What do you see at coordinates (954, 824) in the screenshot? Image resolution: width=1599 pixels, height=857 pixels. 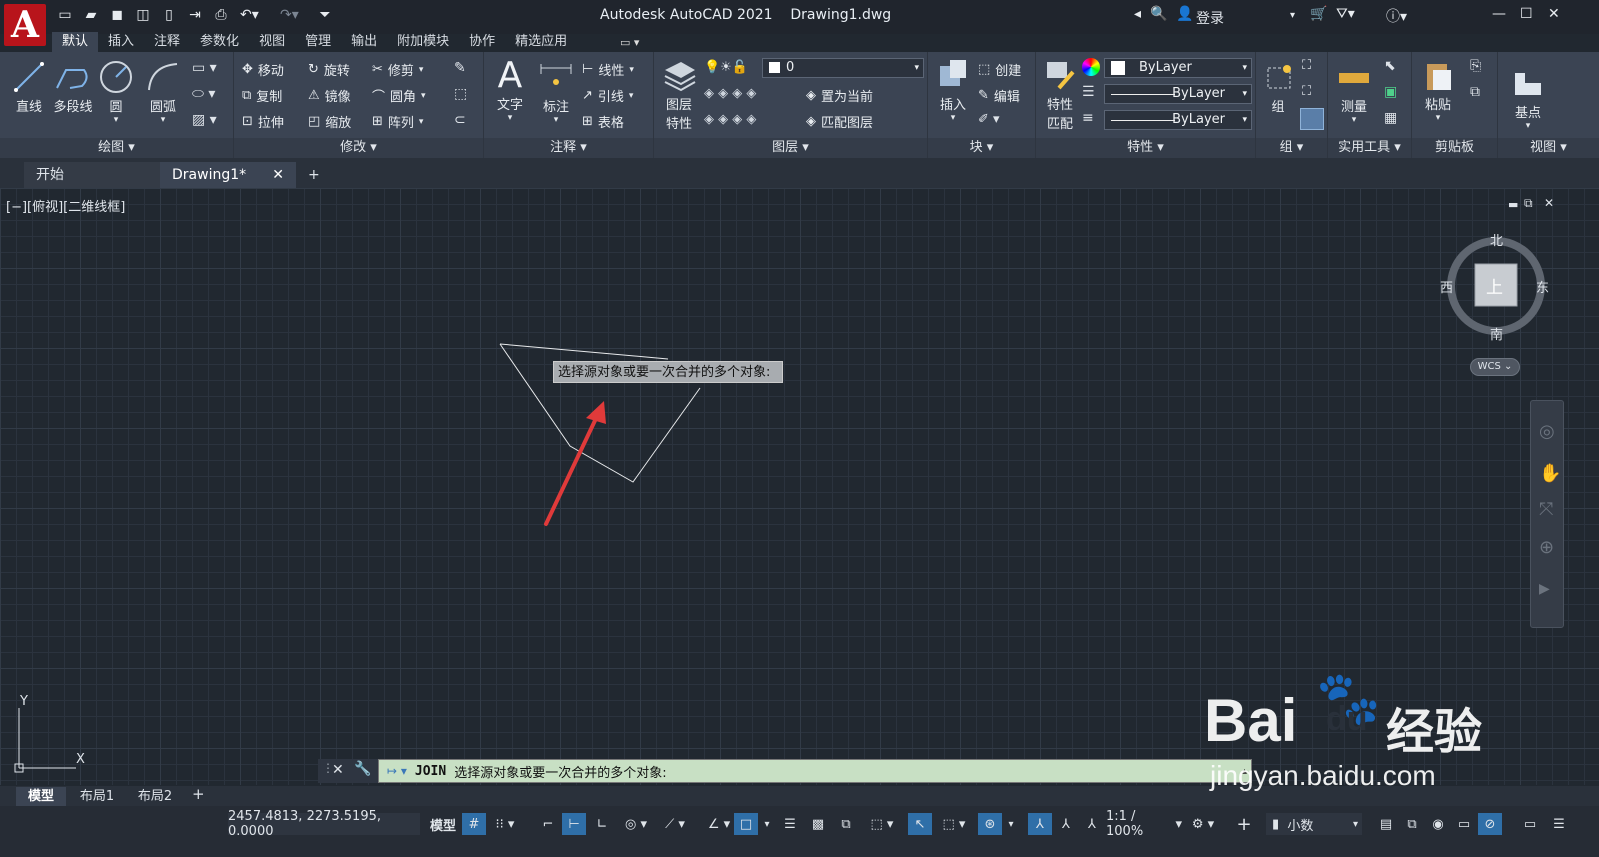 I see `selection-filter-icon: ⬚ ▾` at bounding box center [954, 824].